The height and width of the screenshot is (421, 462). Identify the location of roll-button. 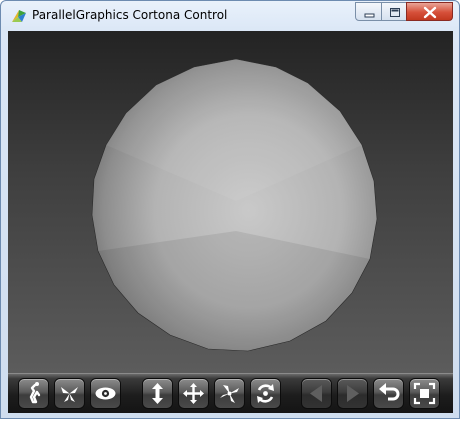
(265, 393).